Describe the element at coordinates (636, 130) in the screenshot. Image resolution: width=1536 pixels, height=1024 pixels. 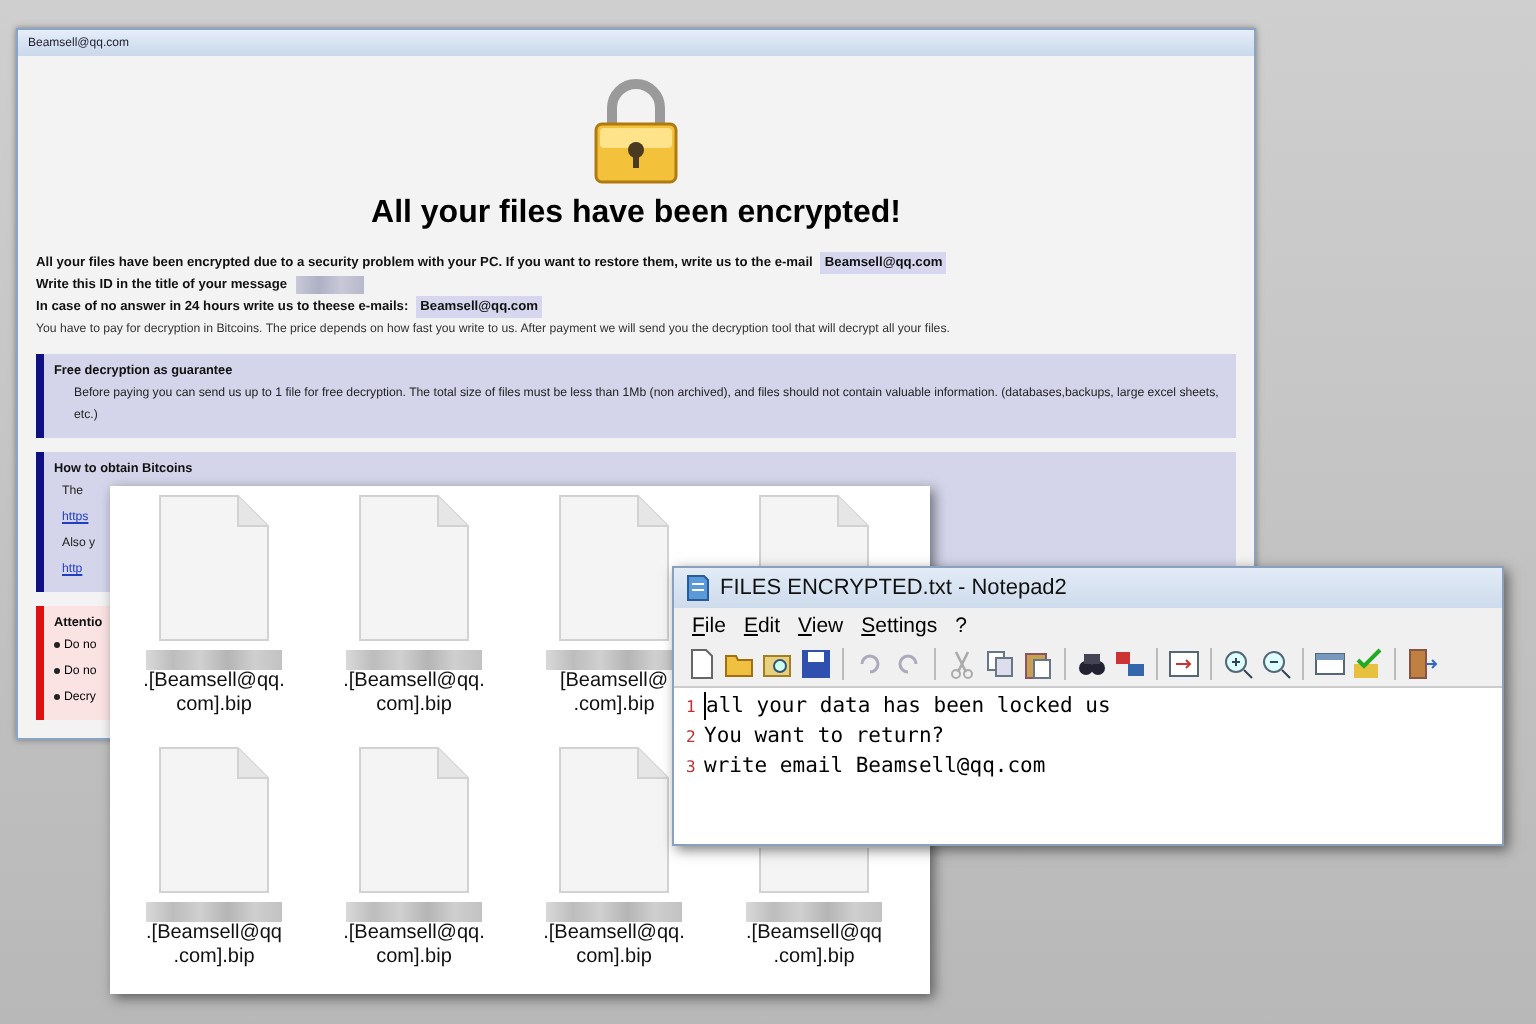
I see `padlock-icon` at that location.